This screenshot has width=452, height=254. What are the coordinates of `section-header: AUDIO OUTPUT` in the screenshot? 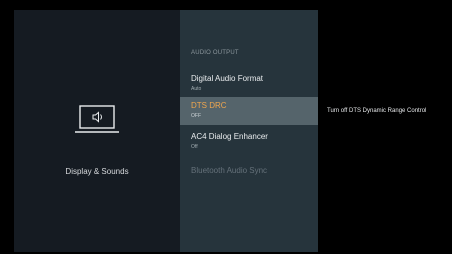 It's located at (215, 53).